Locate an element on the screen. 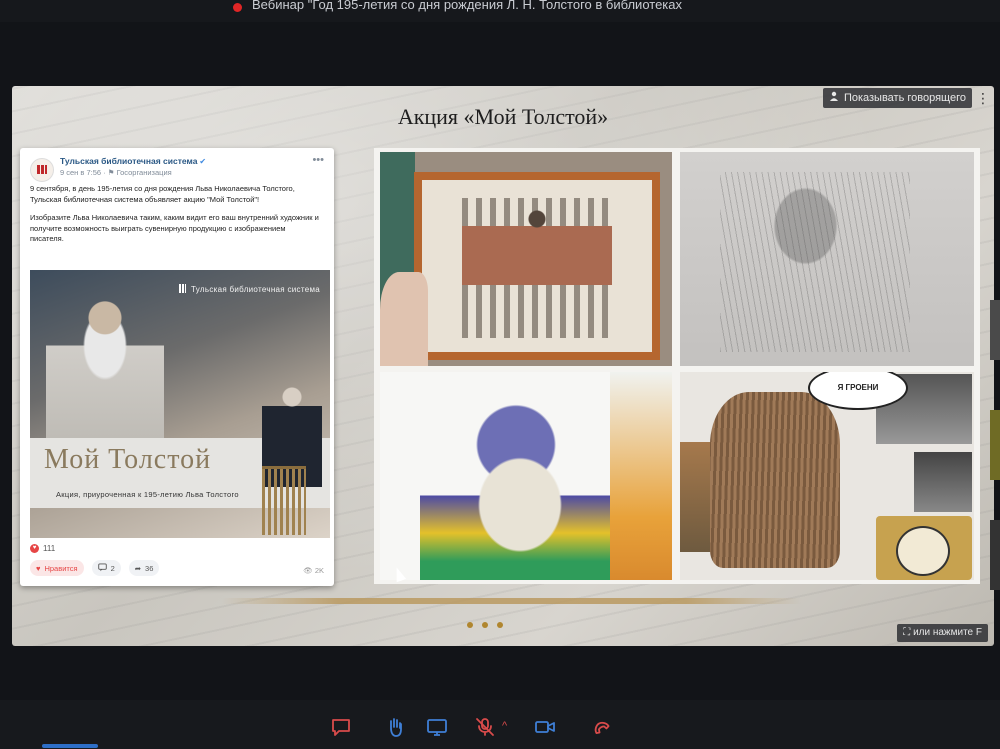 The image size is (1000, 749). reactions-summary: ♥ 111 is located at coordinates (42, 548).